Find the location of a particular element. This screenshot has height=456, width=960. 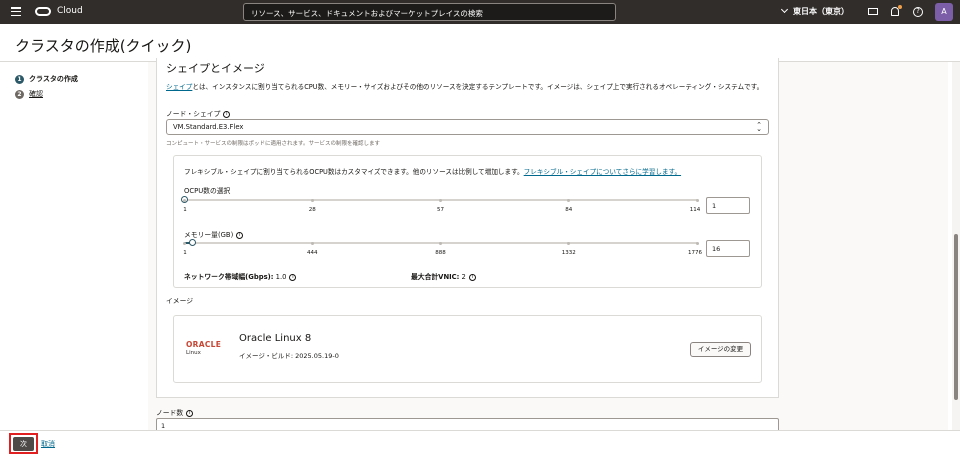

memory-tick-label: 888 is located at coordinates (440, 253).